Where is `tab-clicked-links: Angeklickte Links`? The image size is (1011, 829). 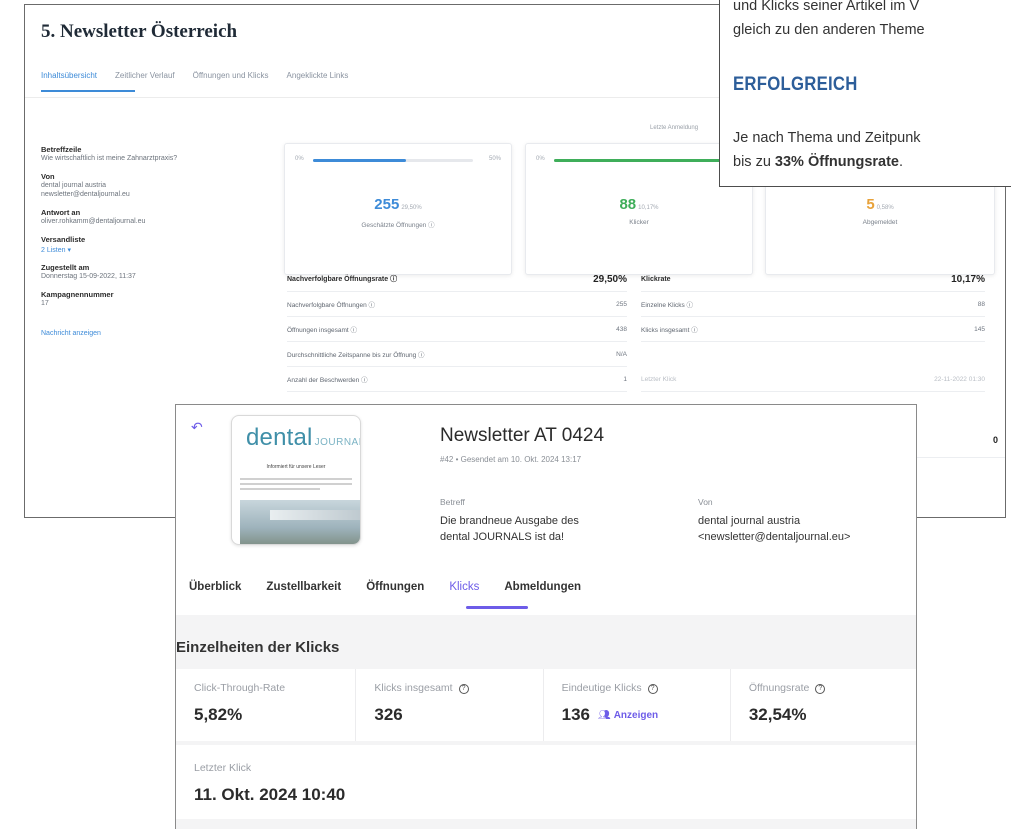 tab-clicked-links: Angeklickte Links is located at coordinates (325, 83).